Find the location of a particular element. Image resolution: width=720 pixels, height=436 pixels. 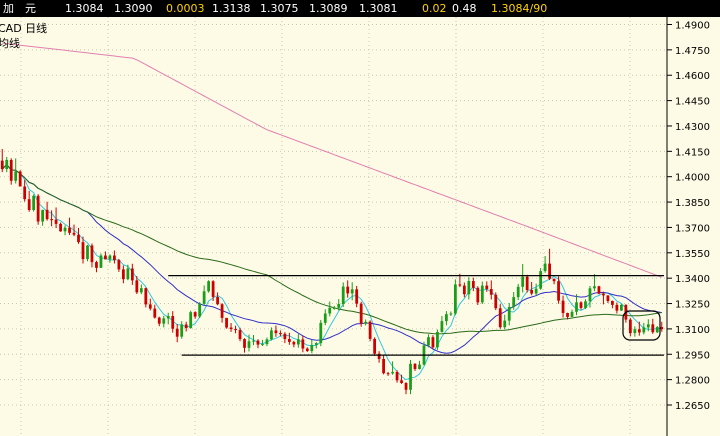

price-tick-label: 1.3700 is located at coordinates (692, 228).